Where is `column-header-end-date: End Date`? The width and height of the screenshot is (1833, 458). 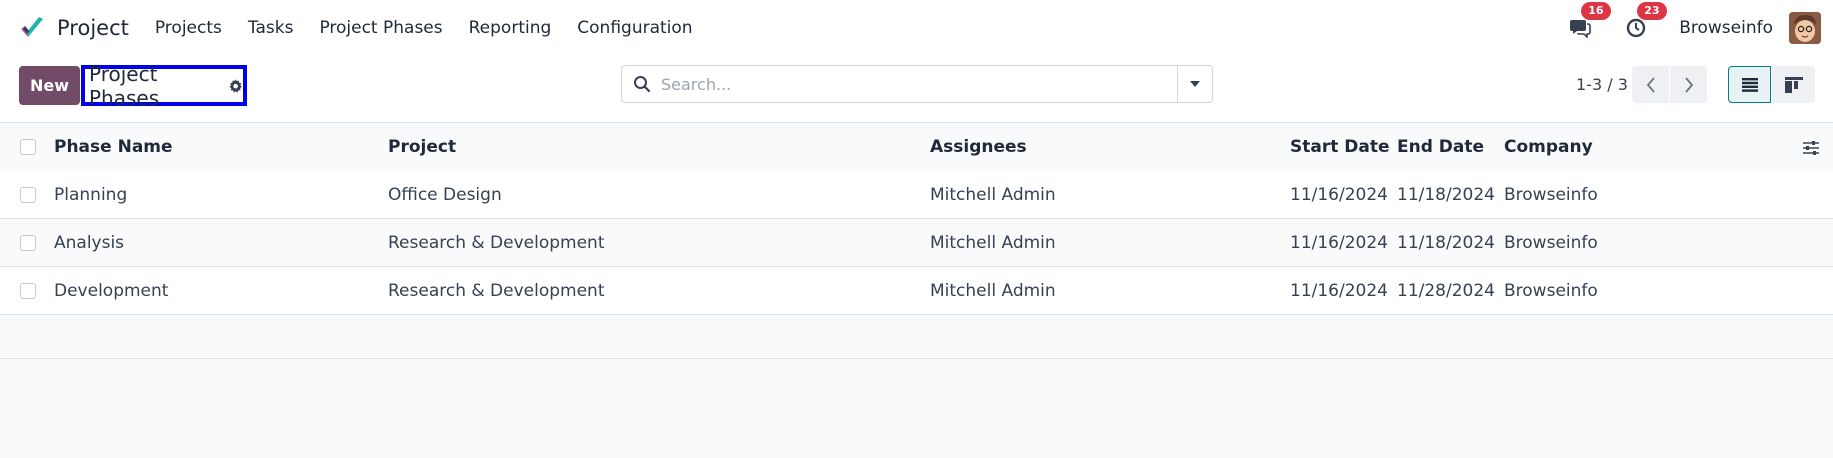 column-header-end-date: End Date is located at coordinates (1440, 147).